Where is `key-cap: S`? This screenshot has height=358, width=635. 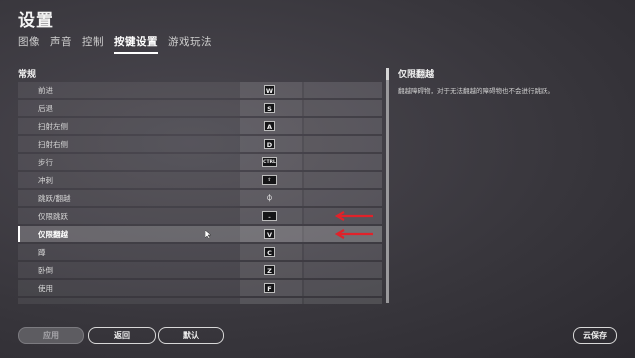
key-cap: S is located at coordinates (269, 108).